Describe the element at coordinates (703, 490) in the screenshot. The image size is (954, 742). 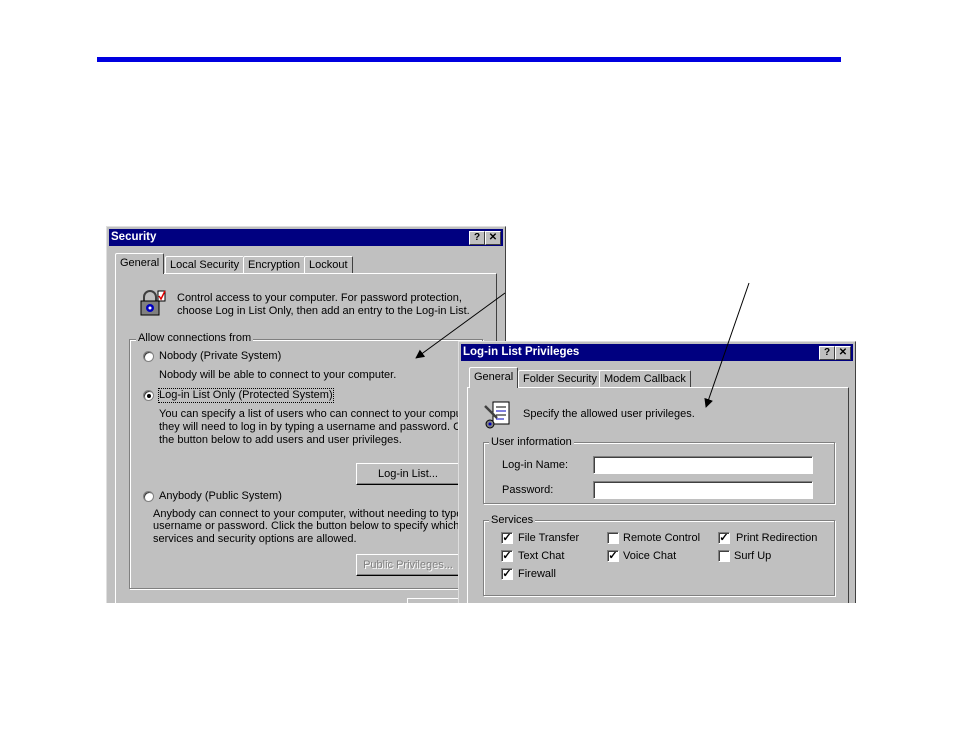
I see `password-input` at that location.